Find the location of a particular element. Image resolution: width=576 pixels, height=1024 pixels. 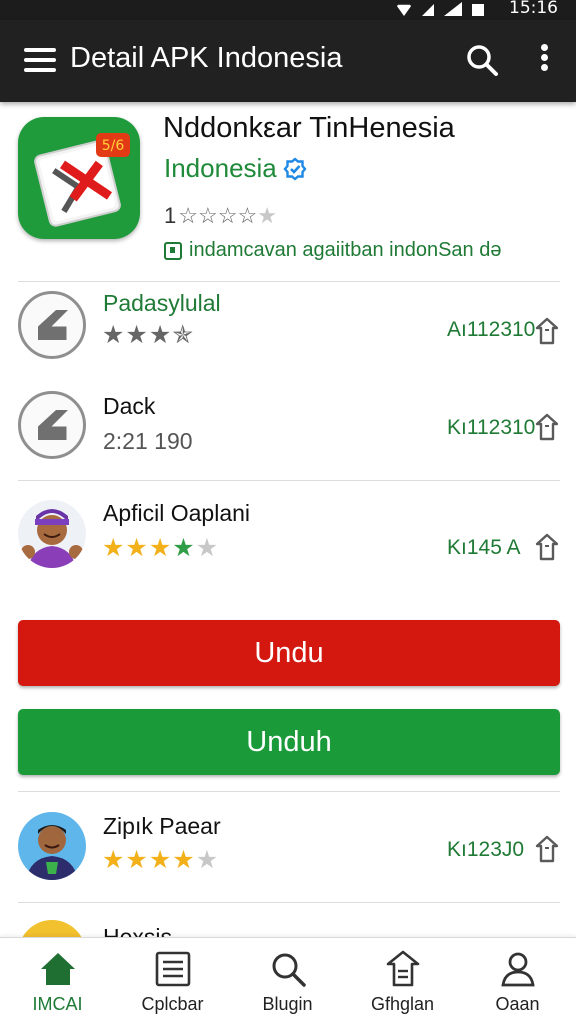

status-icons is located at coordinates (440, 9).